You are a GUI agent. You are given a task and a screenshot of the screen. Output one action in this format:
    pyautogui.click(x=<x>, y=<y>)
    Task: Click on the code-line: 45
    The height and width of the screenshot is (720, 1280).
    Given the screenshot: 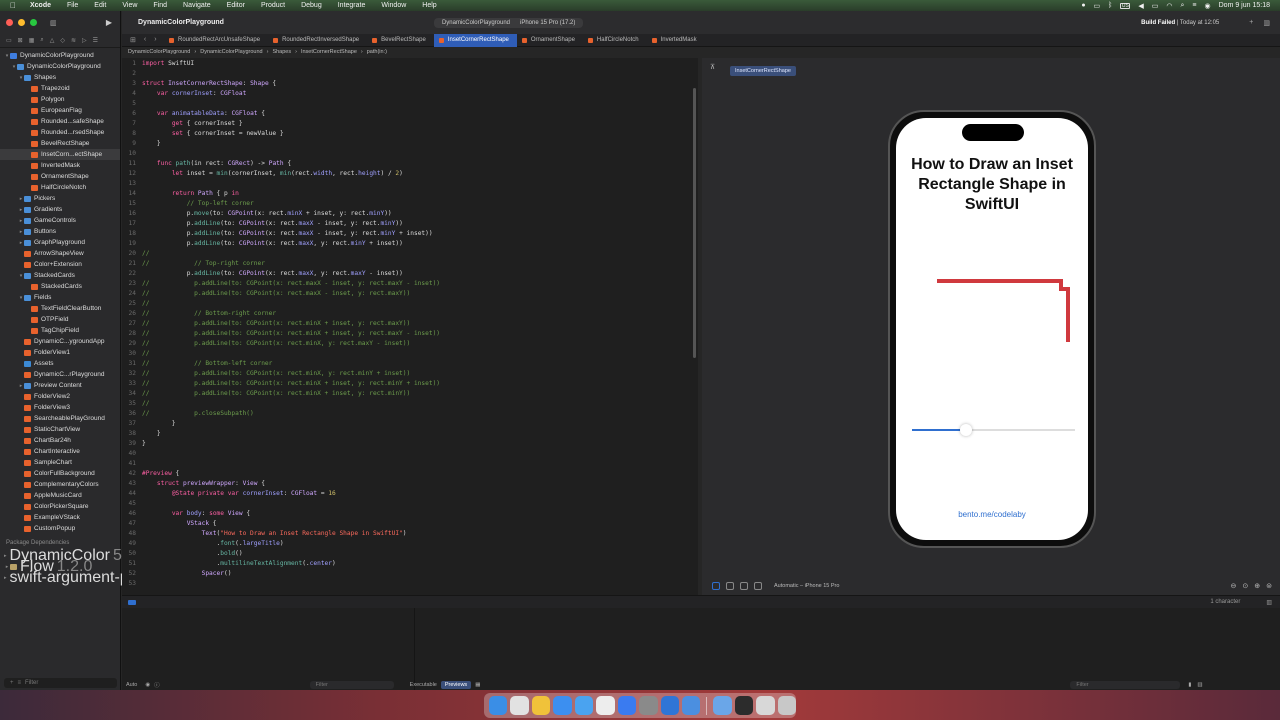 What is the action you would take?
    pyautogui.click(x=410, y=503)
    